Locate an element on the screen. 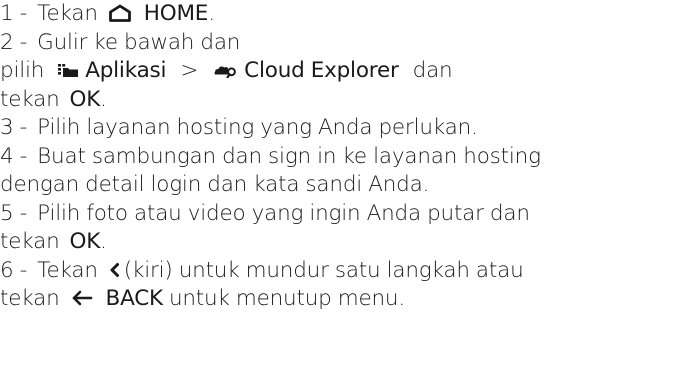  step-number: 3 - is located at coordinates (14, 127).